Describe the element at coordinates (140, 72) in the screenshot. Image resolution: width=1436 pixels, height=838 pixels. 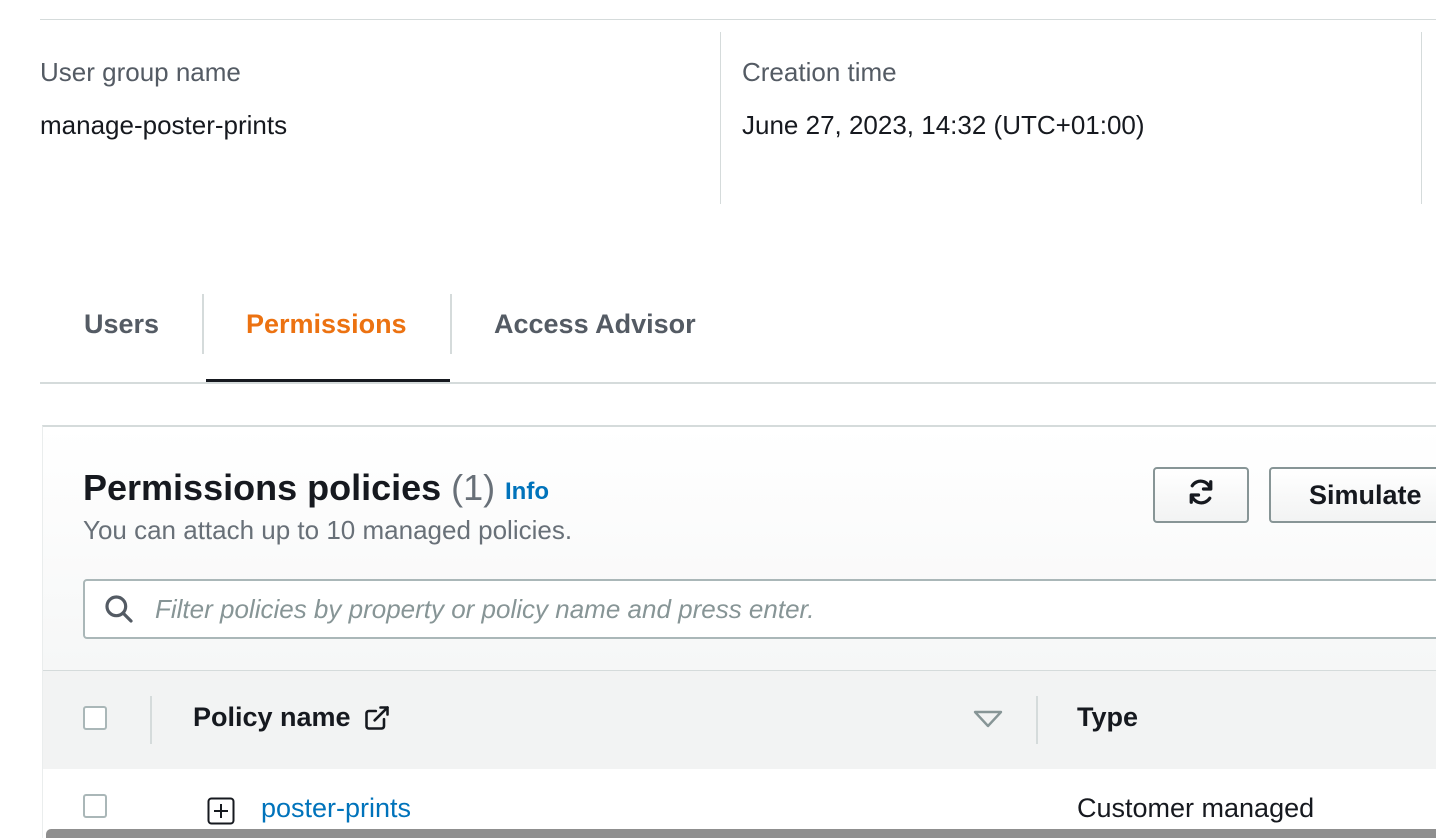
I see `group-name-label: User group name` at that location.